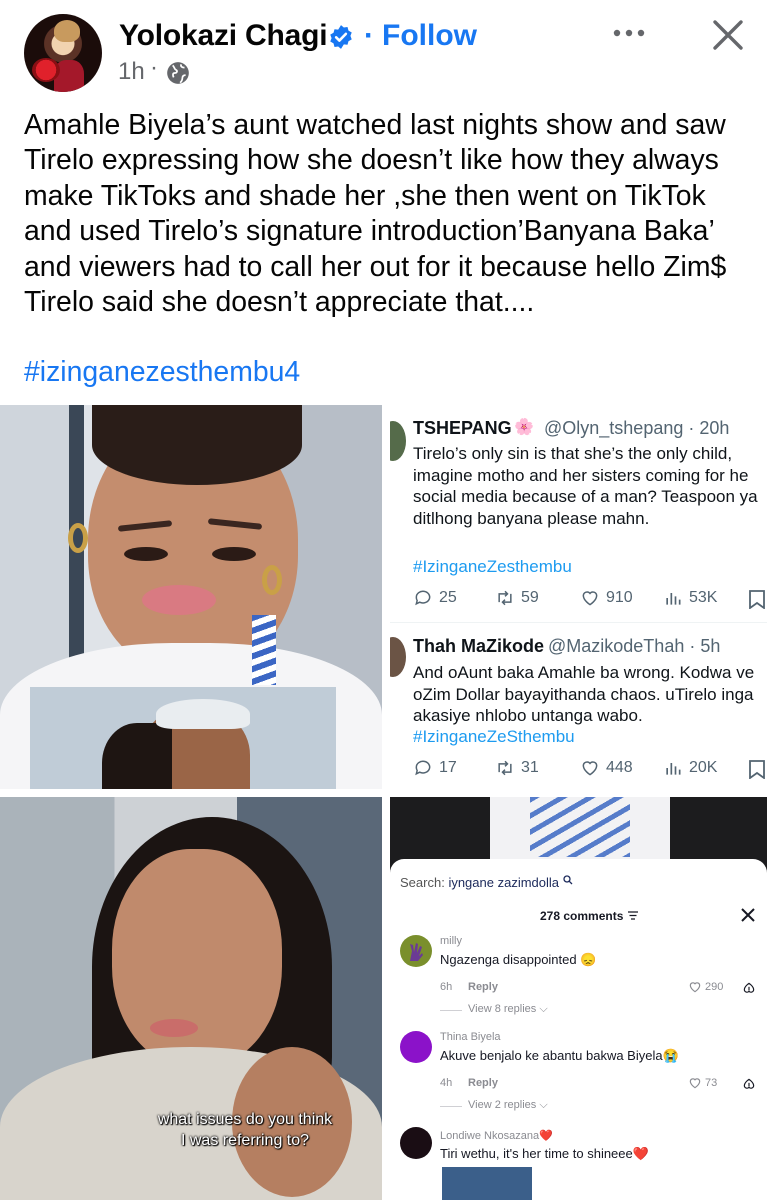  I want to click on tweet-views: 53K, so click(690, 598).